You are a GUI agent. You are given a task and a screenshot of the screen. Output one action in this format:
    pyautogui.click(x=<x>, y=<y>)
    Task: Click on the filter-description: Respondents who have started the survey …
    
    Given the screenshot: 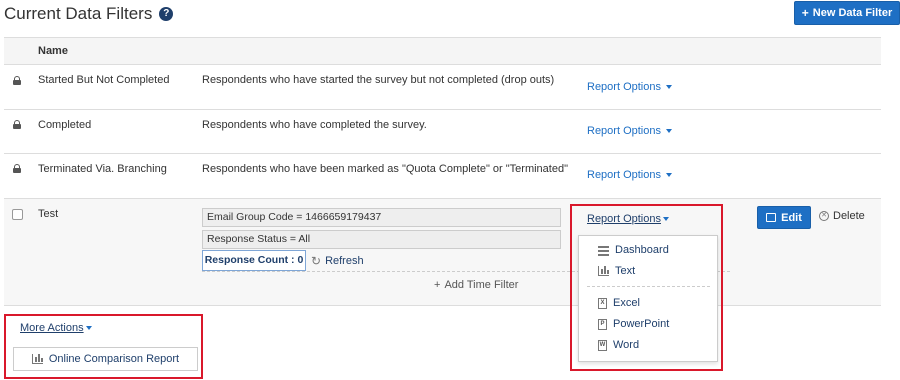 What is the action you would take?
    pyautogui.click(x=378, y=80)
    